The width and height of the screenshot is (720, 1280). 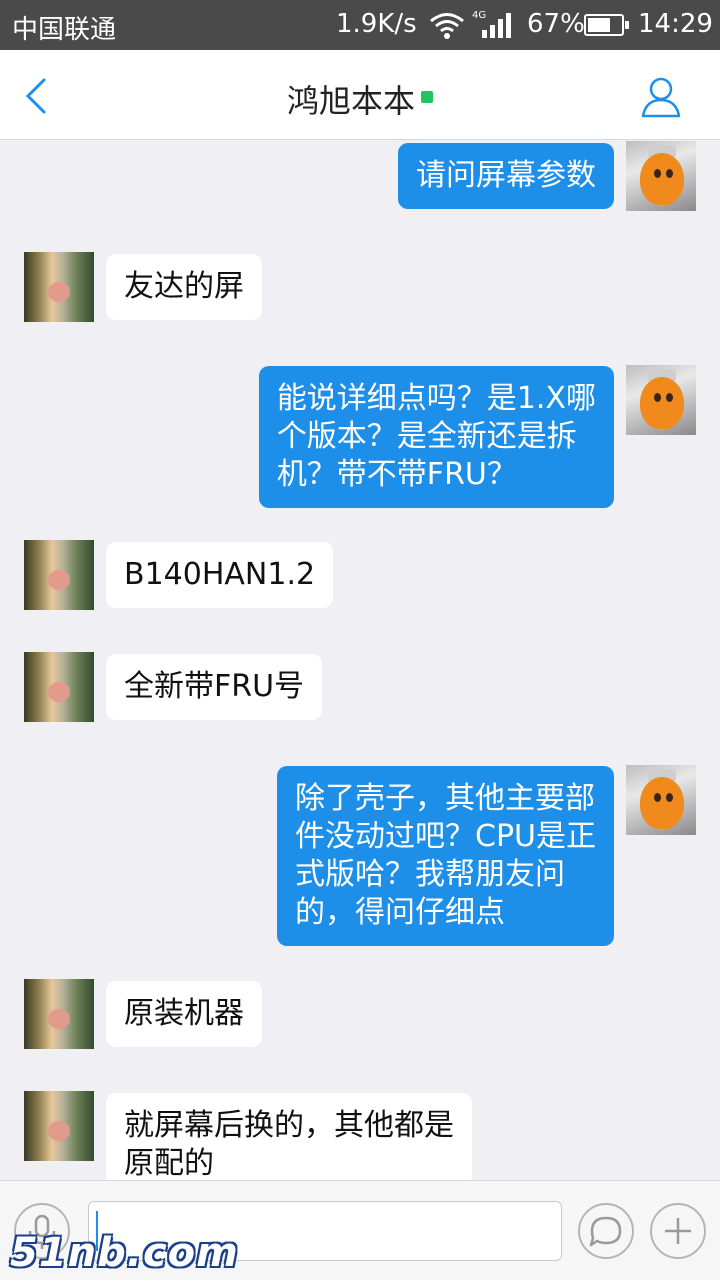 What do you see at coordinates (376, 24) in the screenshot?
I see `network-speed: 1.9K/s` at bounding box center [376, 24].